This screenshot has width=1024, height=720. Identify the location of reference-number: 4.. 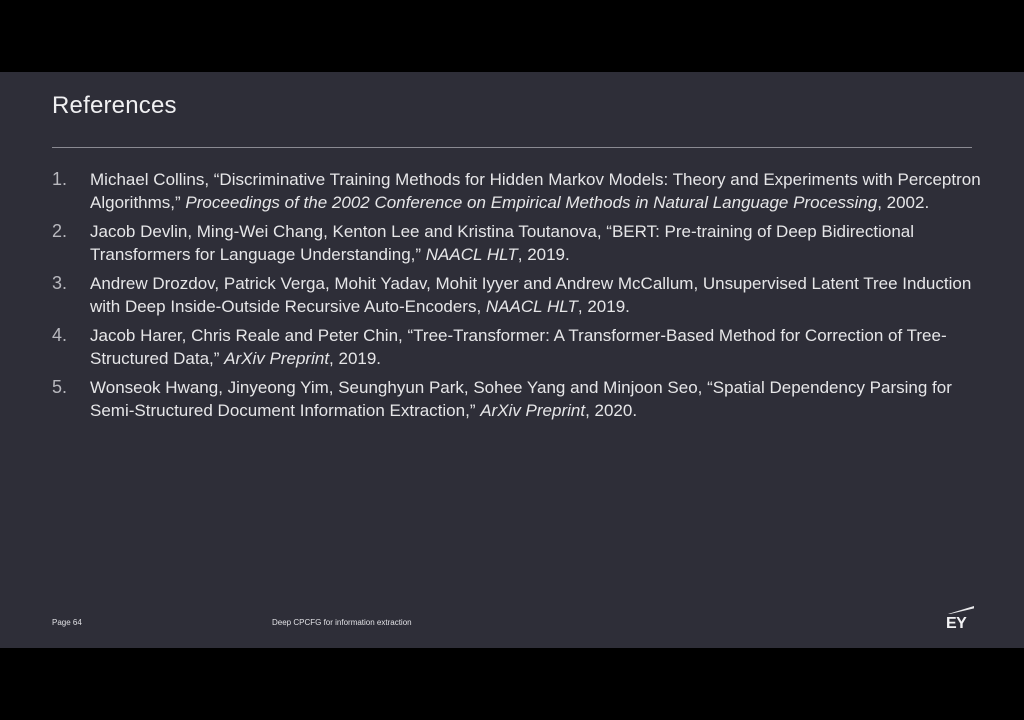
(60, 335).